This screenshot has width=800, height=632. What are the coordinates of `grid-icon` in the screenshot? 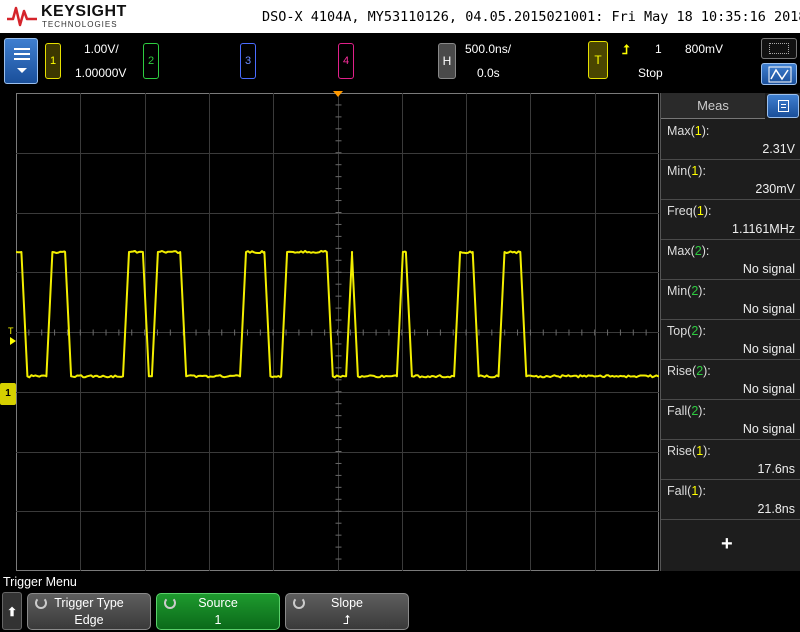 It's located at (779, 48).